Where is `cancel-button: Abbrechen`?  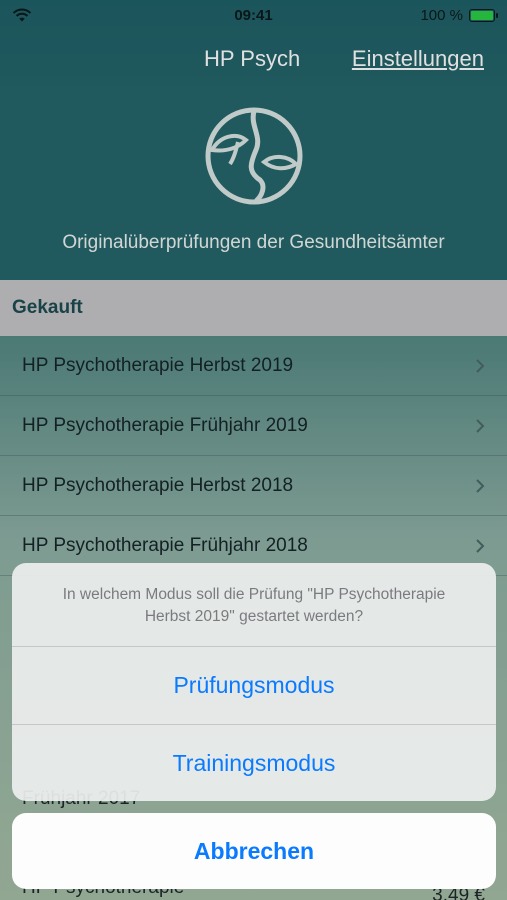
cancel-button: Abbrechen is located at coordinates (254, 851).